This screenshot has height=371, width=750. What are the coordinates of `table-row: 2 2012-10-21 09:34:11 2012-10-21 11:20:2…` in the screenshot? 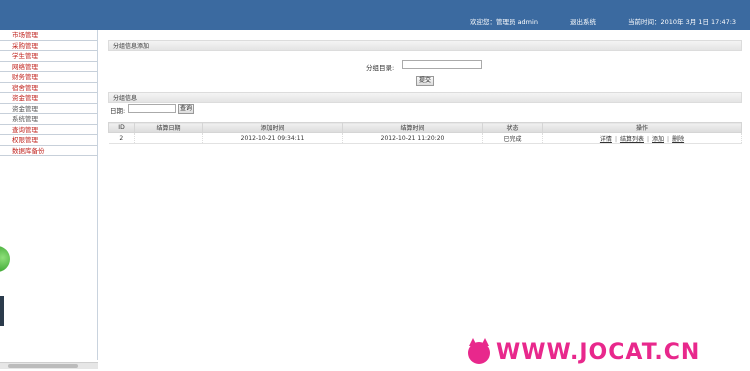 It's located at (425, 138).